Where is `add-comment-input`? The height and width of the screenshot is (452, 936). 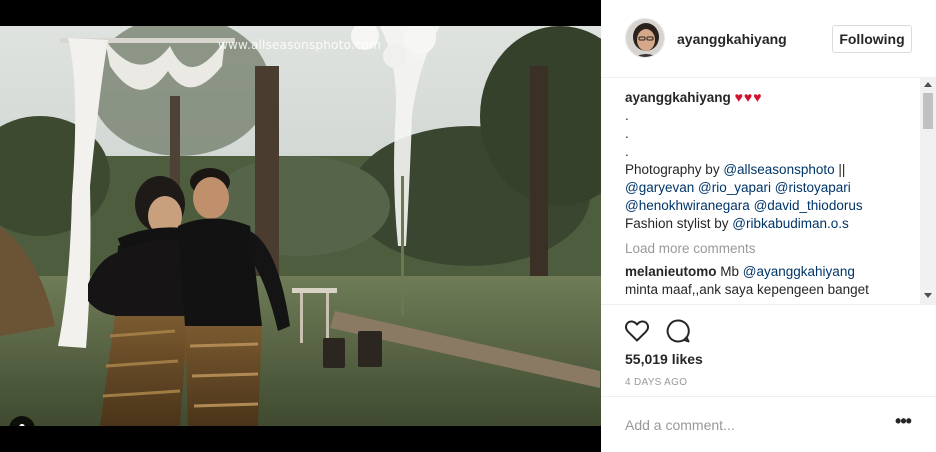
add-comment-input is located at coordinates (755, 425).